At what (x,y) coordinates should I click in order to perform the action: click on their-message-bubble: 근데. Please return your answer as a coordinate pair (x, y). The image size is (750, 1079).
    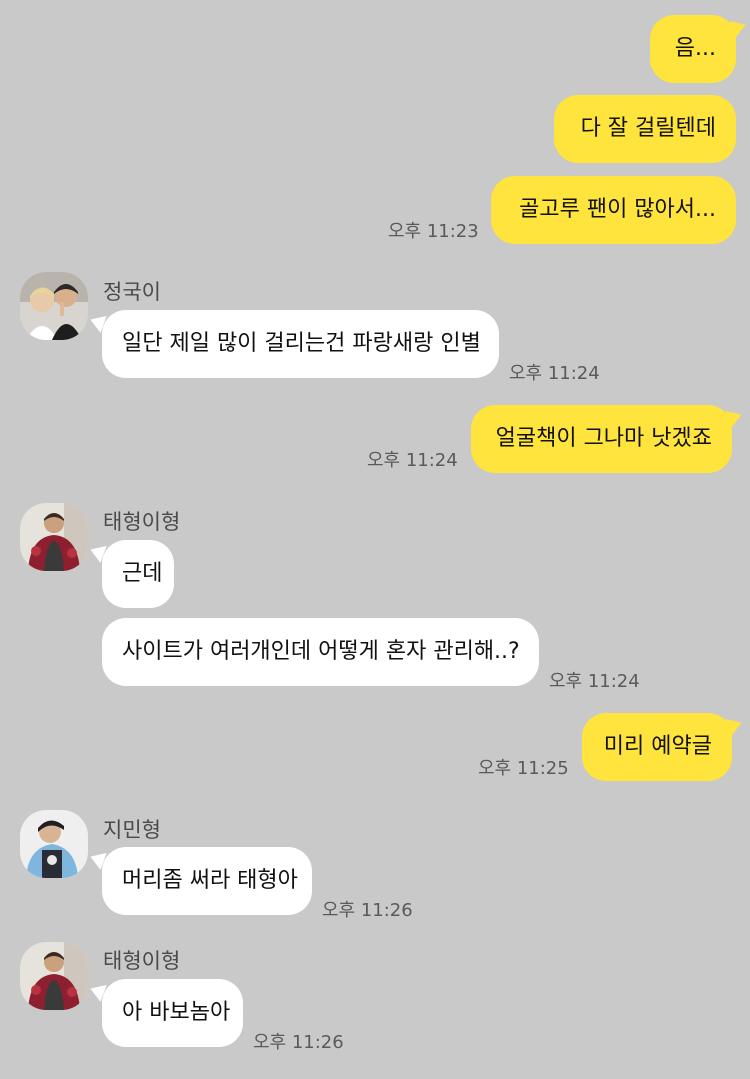
    Looking at the image, I should click on (138, 574).